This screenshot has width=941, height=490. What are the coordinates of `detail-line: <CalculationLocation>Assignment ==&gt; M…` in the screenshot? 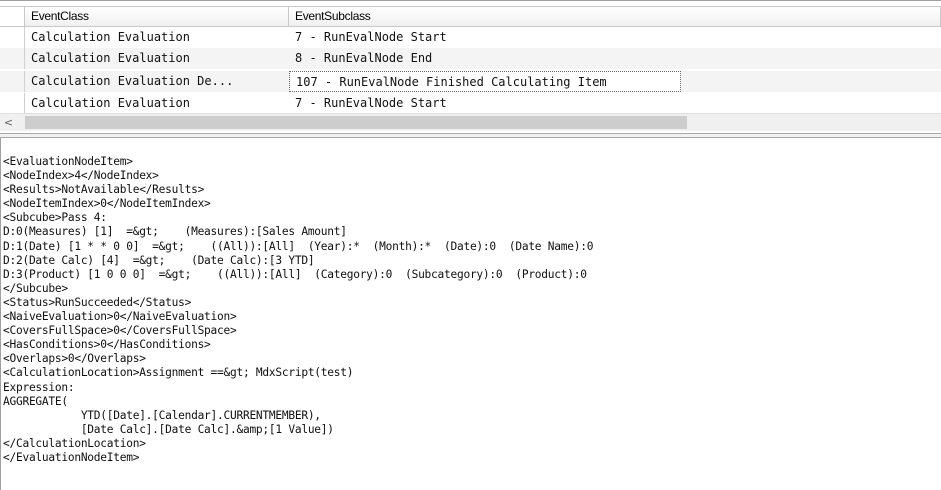 It's located at (178, 373).